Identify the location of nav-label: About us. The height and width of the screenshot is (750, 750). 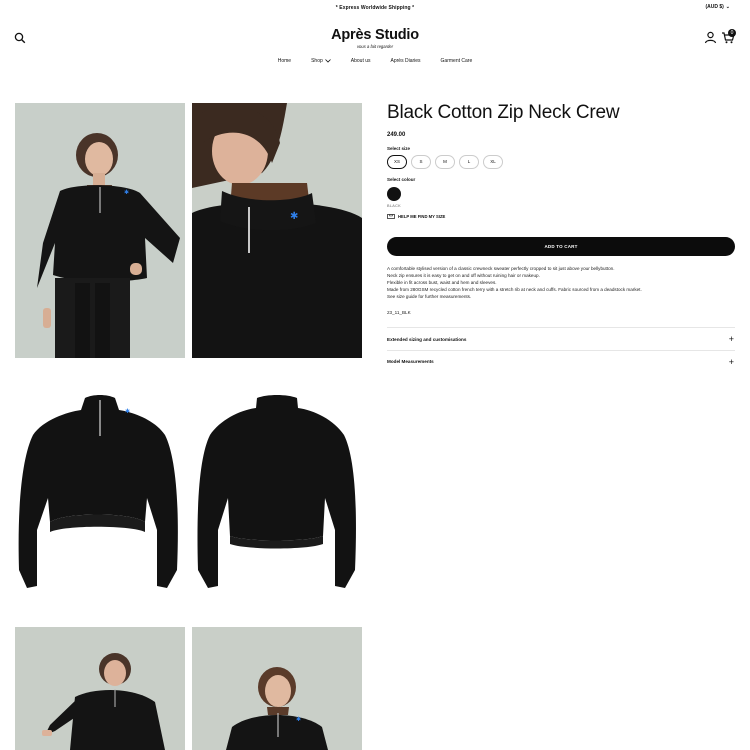
(360, 61).